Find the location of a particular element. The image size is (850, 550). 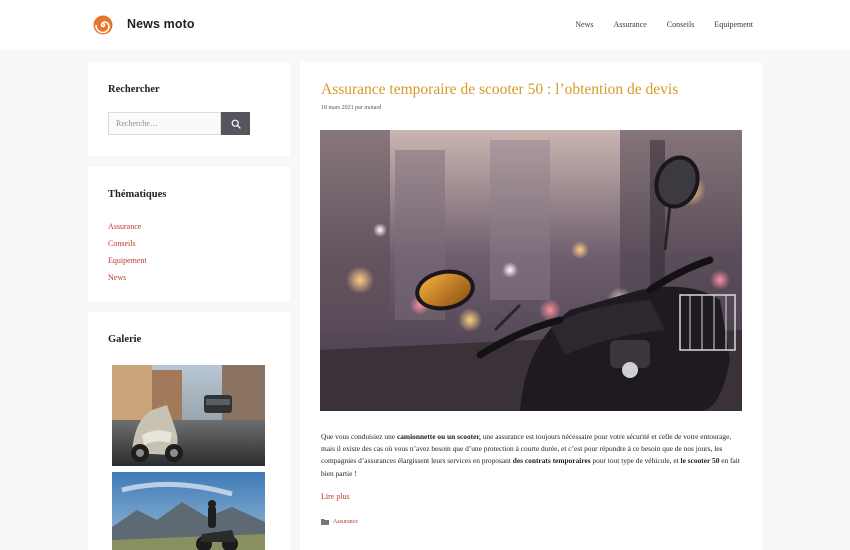

article-category: Assurance is located at coordinates (339, 521).